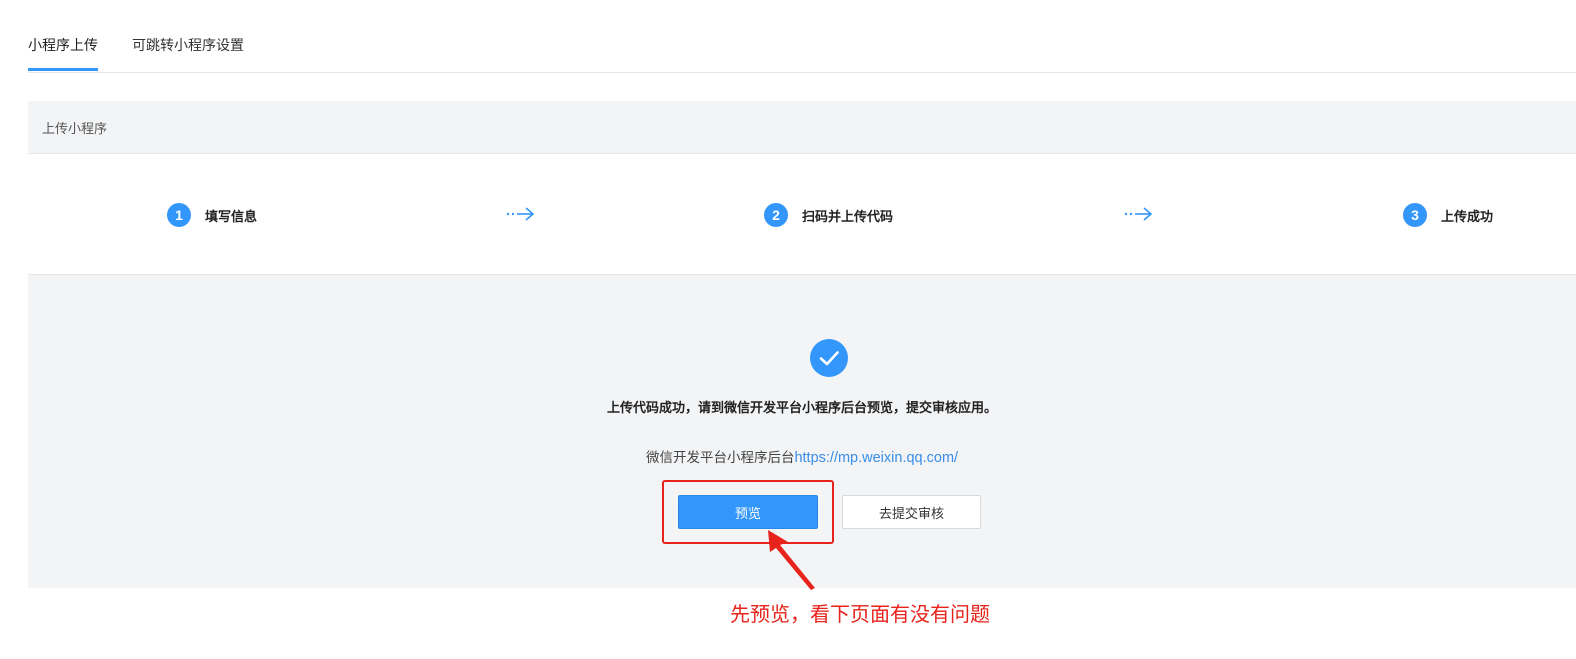 The image size is (1576, 659). Describe the element at coordinates (1415, 215) in the screenshot. I see `step-number: 3` at that location.